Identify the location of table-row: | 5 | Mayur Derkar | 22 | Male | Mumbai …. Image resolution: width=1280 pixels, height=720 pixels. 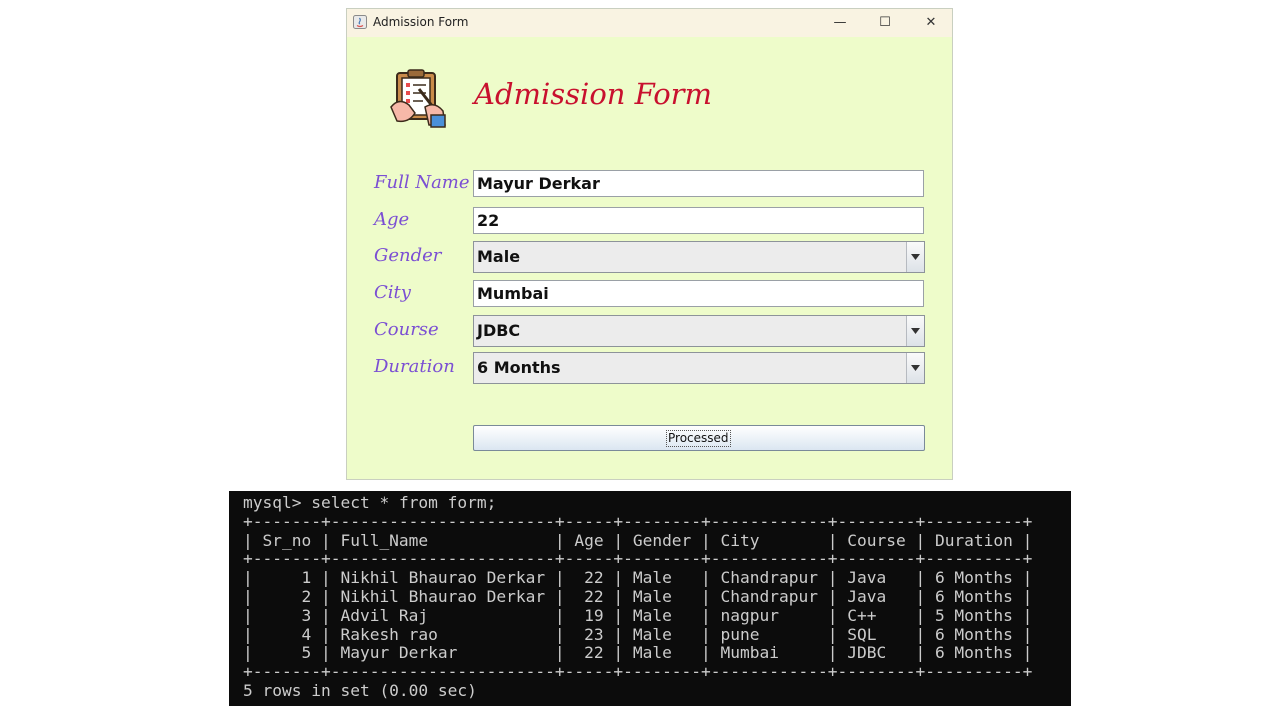
(638, 653).